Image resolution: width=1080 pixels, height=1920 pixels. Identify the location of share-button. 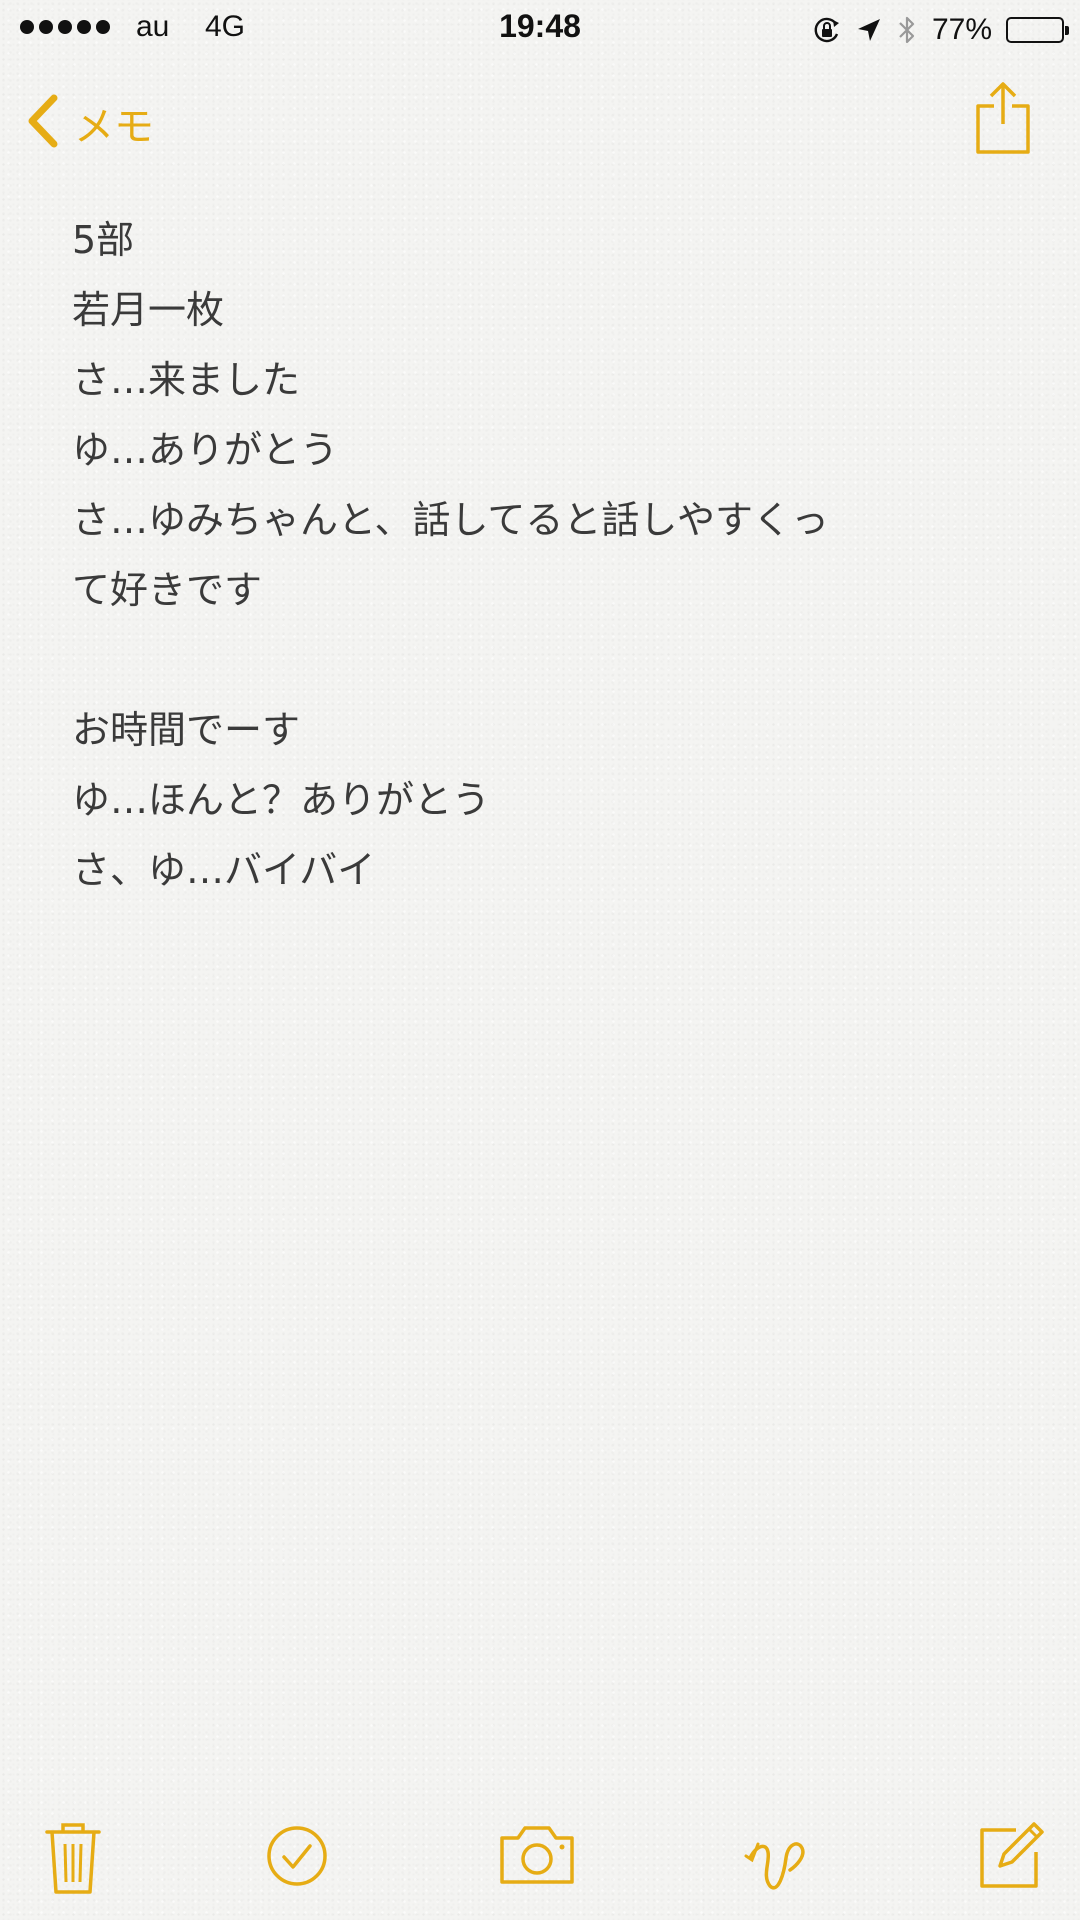
(1003, 119).